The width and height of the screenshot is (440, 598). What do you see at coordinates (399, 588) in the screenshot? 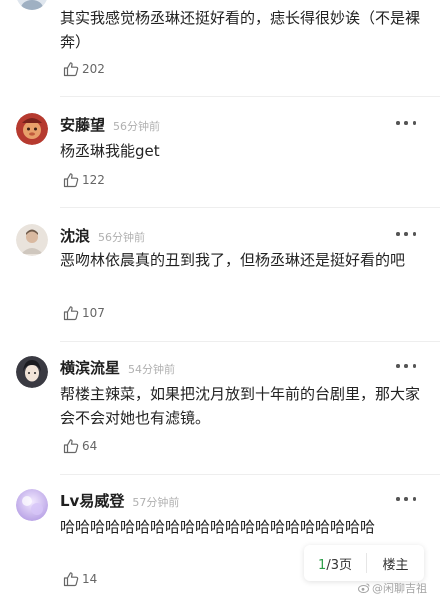
I see `watermark-text: @闲聊吉祖` at bounding box center [399, 588].